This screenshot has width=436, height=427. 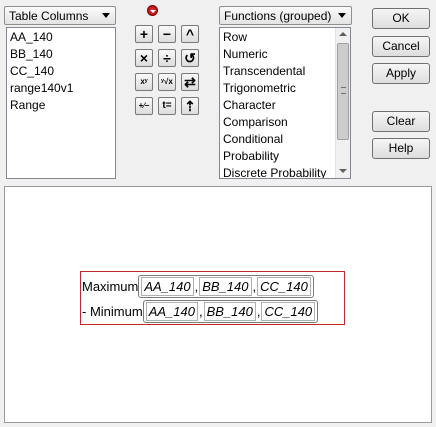 What do you see at coordinates (144, 82) in the screenshot?
I see `power-operator-button: xʸ` at bounding box center [144, 82].